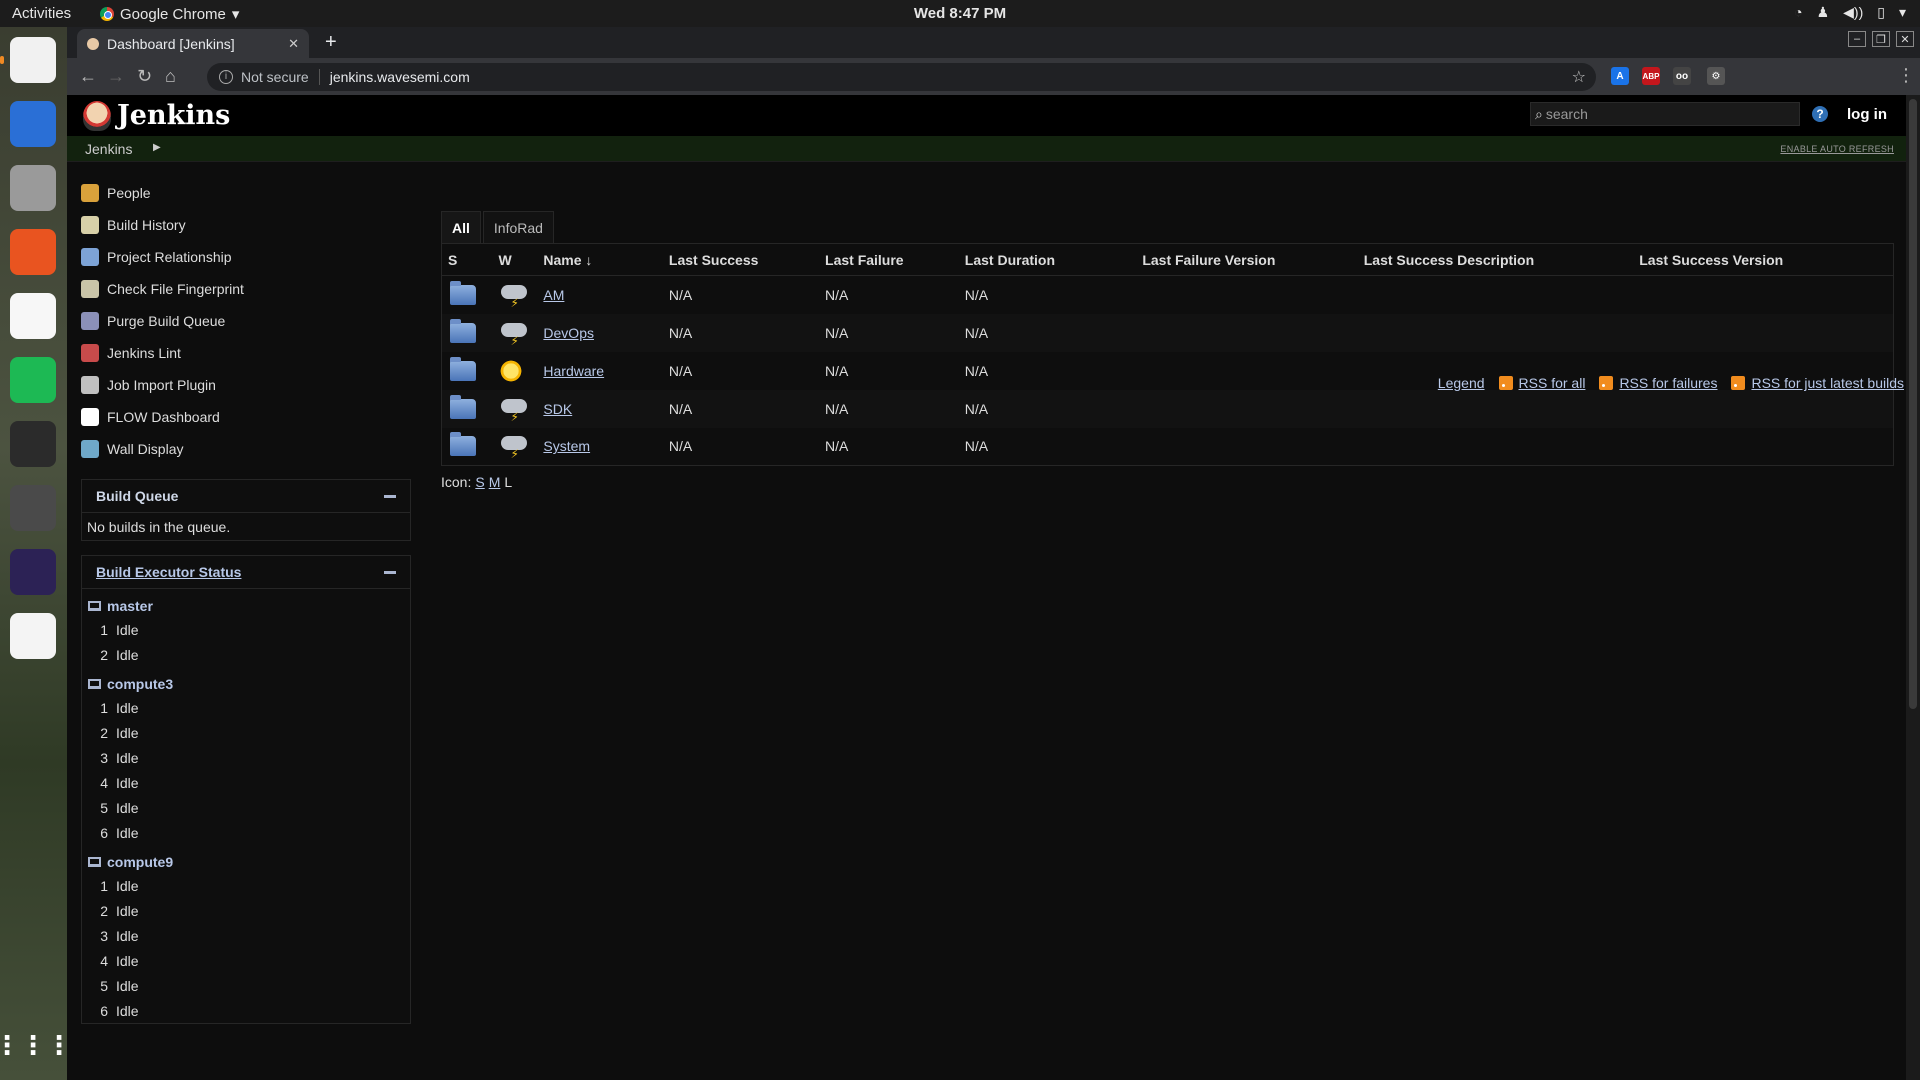 The height and width of the screenshot is (1080, 1920). I want to click on search-placeholder: search, so click(1566, 114).